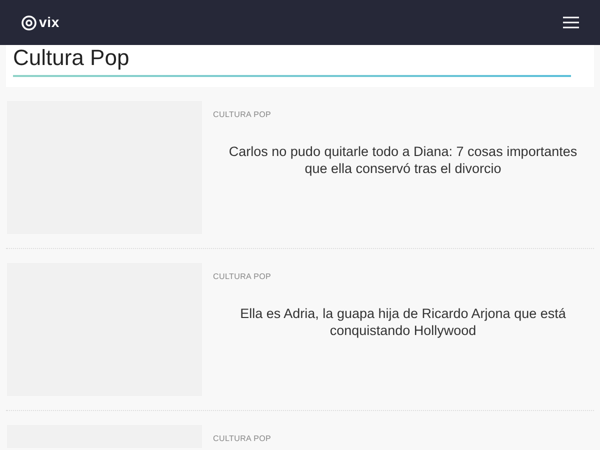 Image resolution: width=600 pixels, height=450 pixels. Describe the element at coordinates (403, 322) in the screenshot. I see `article-headline: Ella es Adria, la guapa hija de Ricardo Arjona que está conquistando Hollywood` at that location.